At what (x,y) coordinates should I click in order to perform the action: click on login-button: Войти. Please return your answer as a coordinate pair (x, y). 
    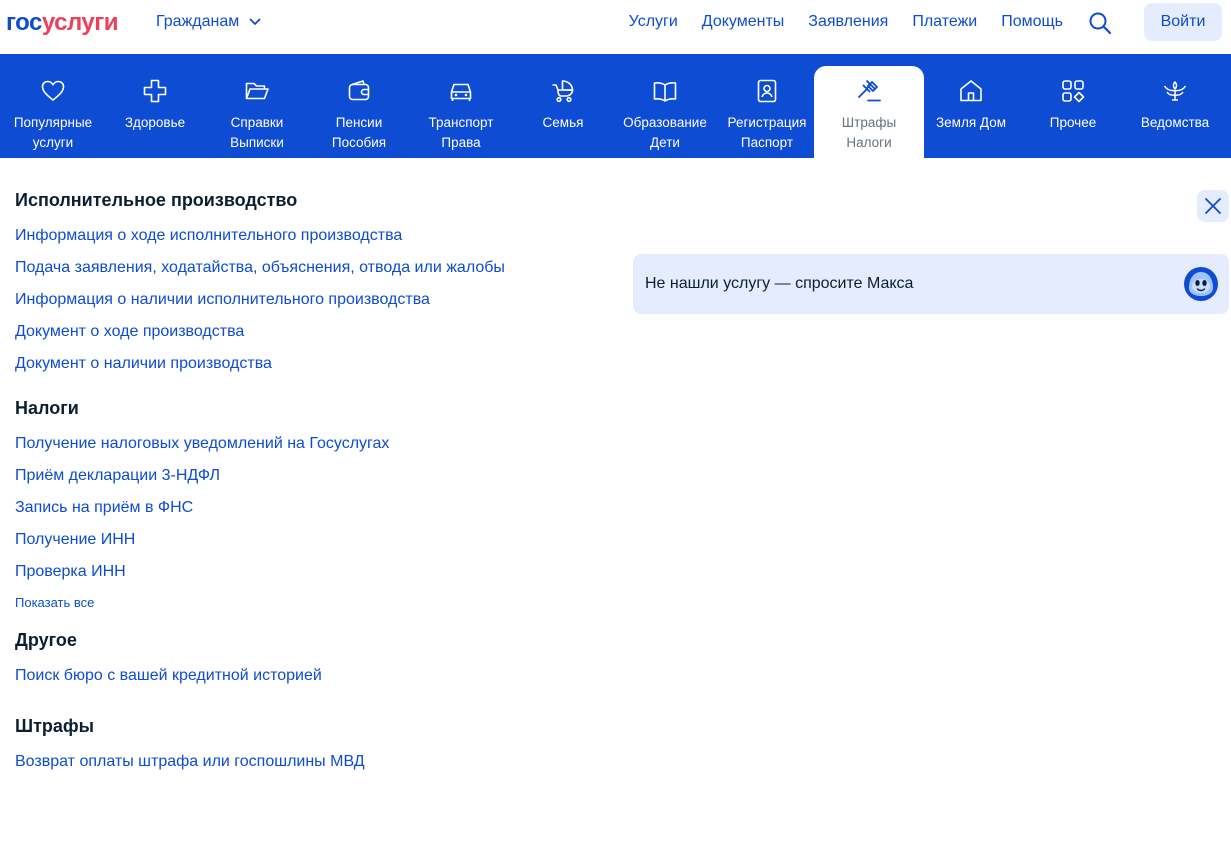
    Looking at the image, I should click on (1183, 22).